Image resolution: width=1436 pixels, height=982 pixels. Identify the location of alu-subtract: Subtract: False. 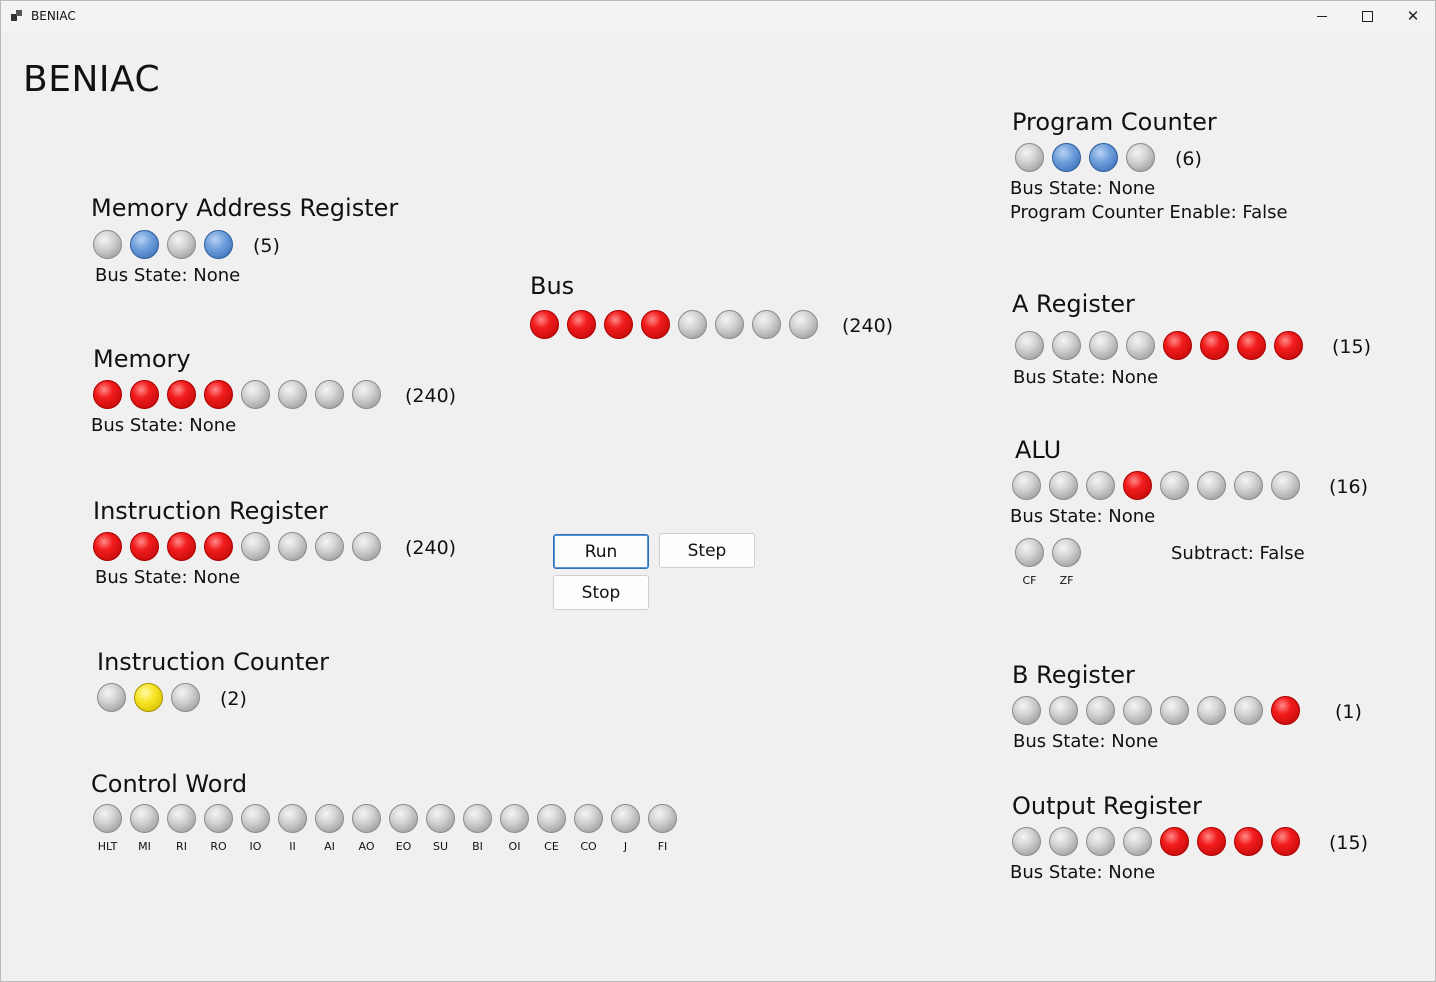
(1238, 553).